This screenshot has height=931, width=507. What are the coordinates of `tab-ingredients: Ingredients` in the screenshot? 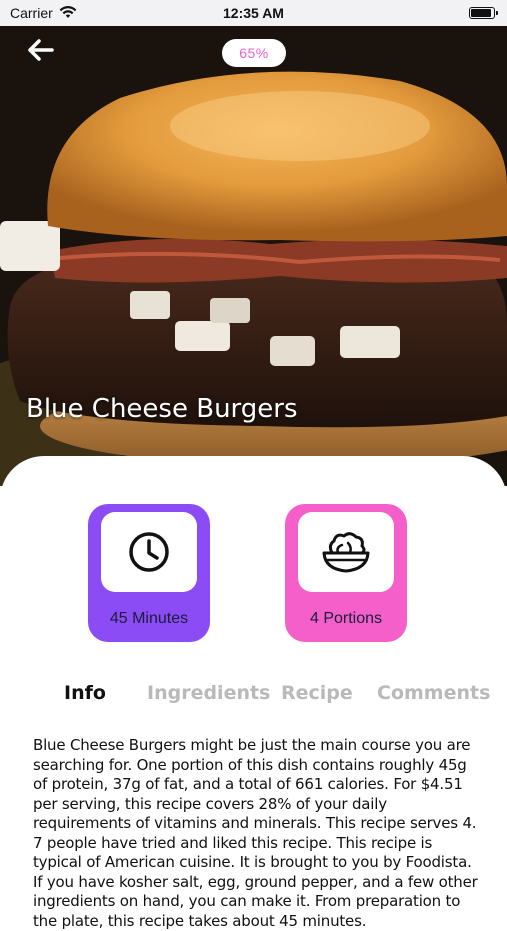 It's located at (208, 693).